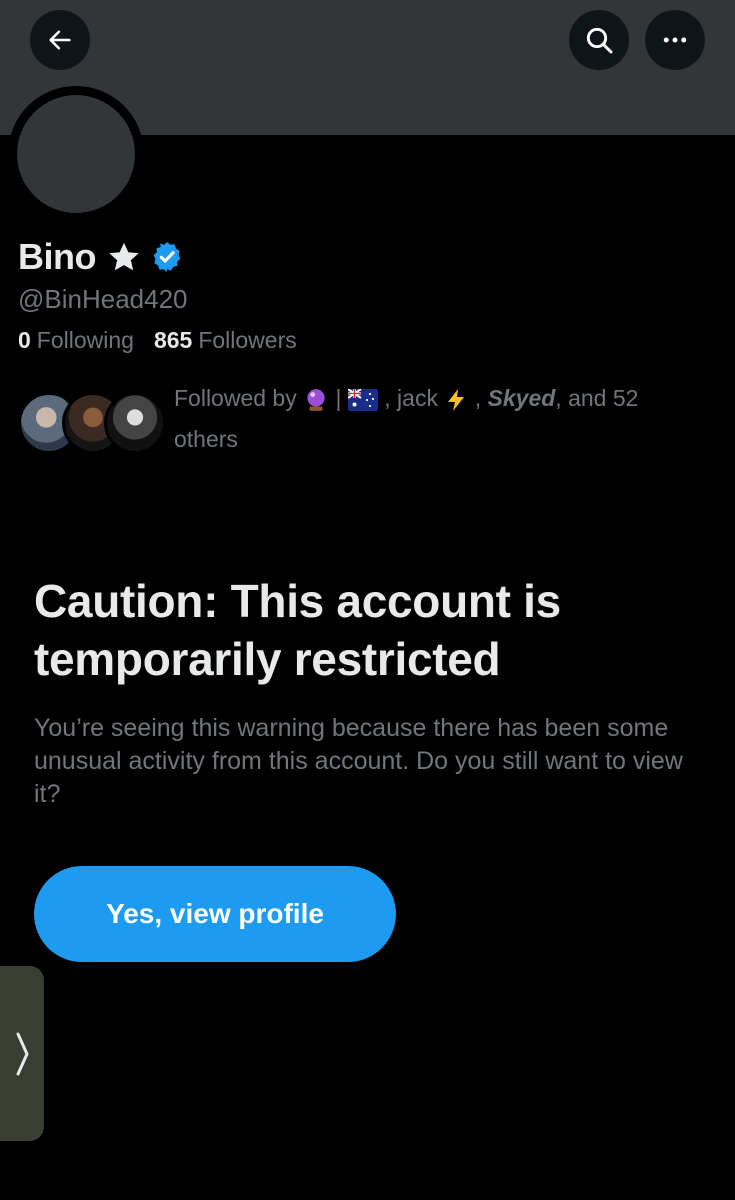 The image size is (735, 1200). Describe the element at coordinates (521, 398) in the screenshot. I see `followed-by-name-3: Skyed` at that location.